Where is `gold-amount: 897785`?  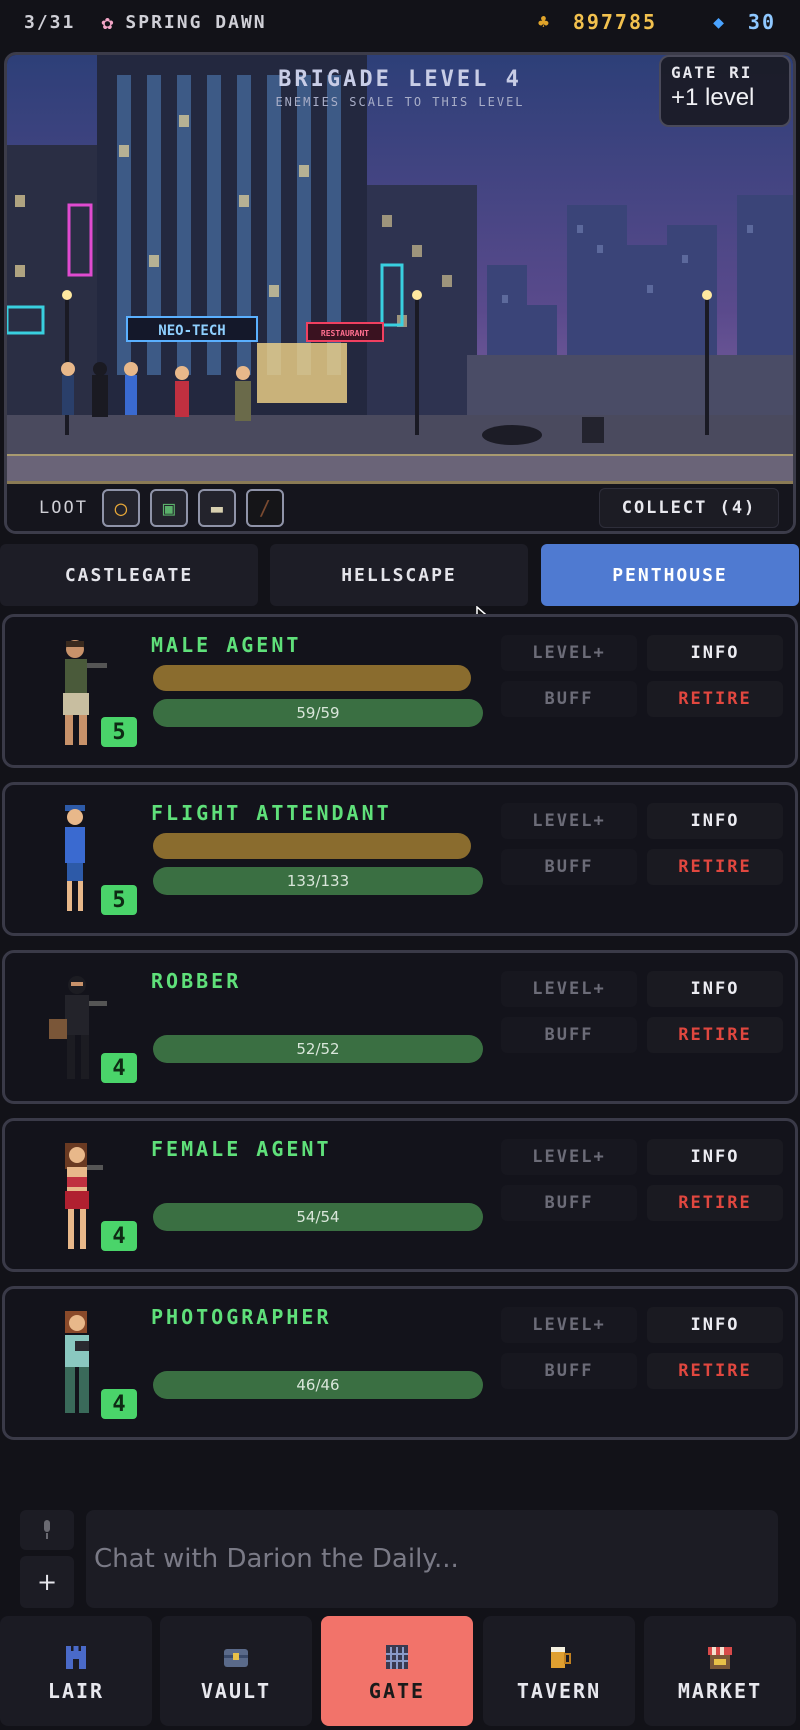 gold-amount: 897785 is located at coordinates (615, 22).